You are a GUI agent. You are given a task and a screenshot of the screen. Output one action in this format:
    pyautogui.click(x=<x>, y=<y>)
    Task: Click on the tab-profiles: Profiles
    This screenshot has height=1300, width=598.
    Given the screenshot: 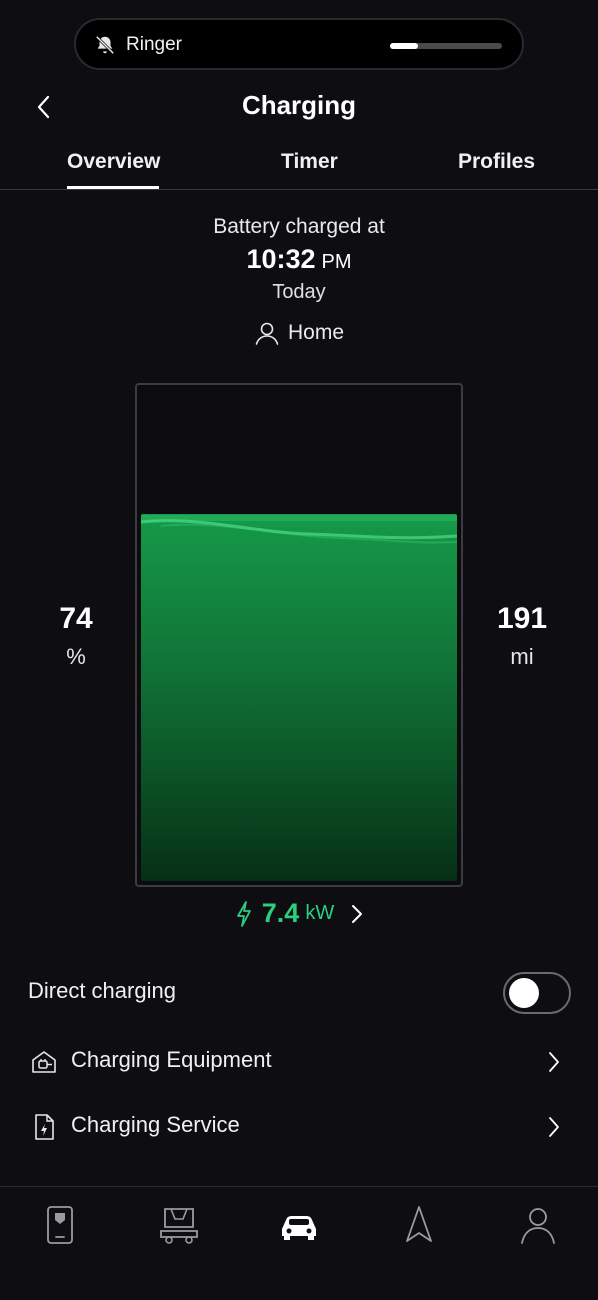 What is the action you would take?
    pyautogui.click(x=496, y=162)
    